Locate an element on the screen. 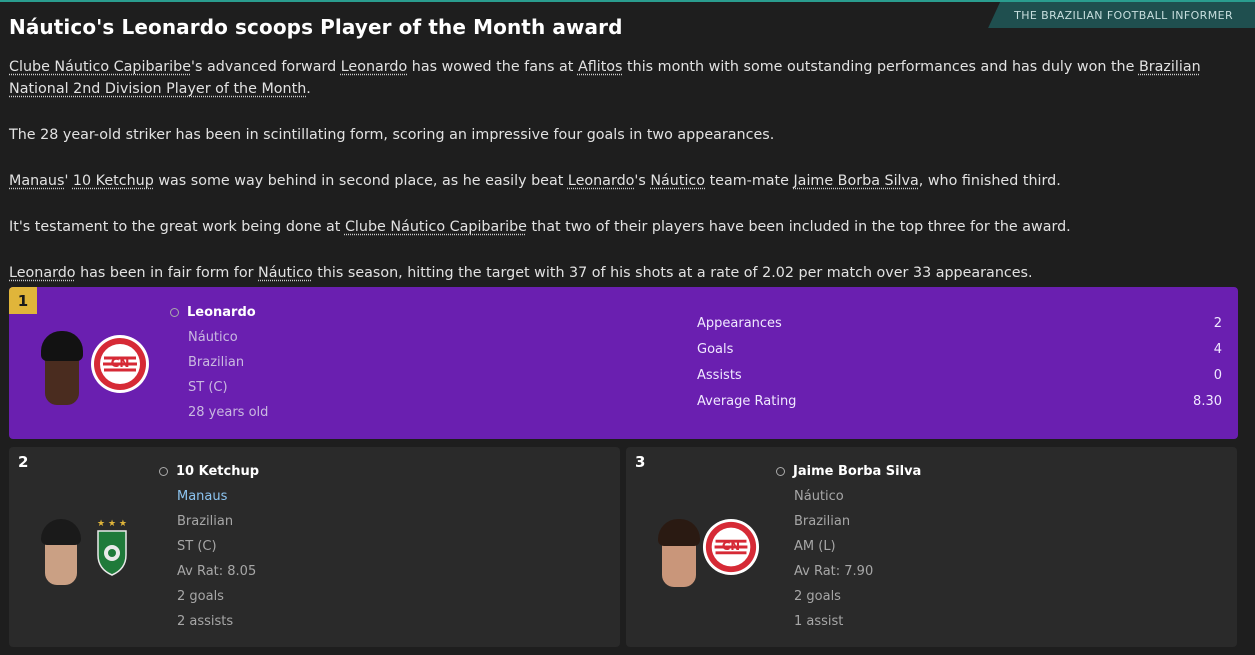  club-name: Manaus is located at coordinates (209, 496).